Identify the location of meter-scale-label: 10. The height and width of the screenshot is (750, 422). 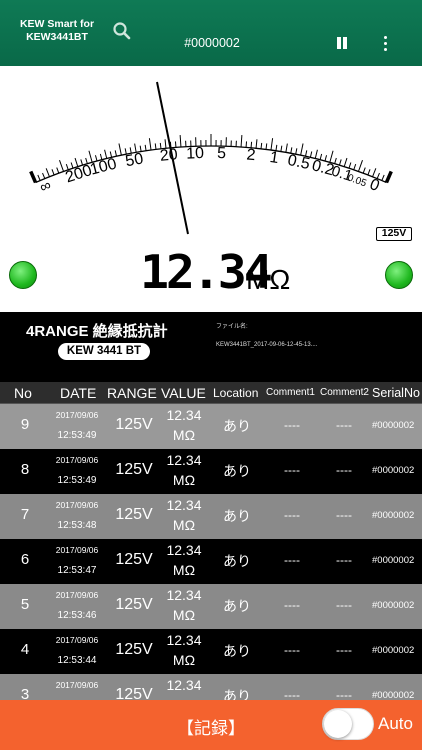
(195, 154).